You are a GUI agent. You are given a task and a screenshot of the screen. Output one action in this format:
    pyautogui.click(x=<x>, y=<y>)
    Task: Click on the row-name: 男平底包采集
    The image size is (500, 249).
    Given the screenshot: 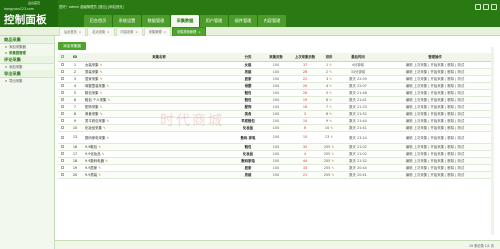 What is the action you would take?
    pyautogui.click(x=95, y=121)
    